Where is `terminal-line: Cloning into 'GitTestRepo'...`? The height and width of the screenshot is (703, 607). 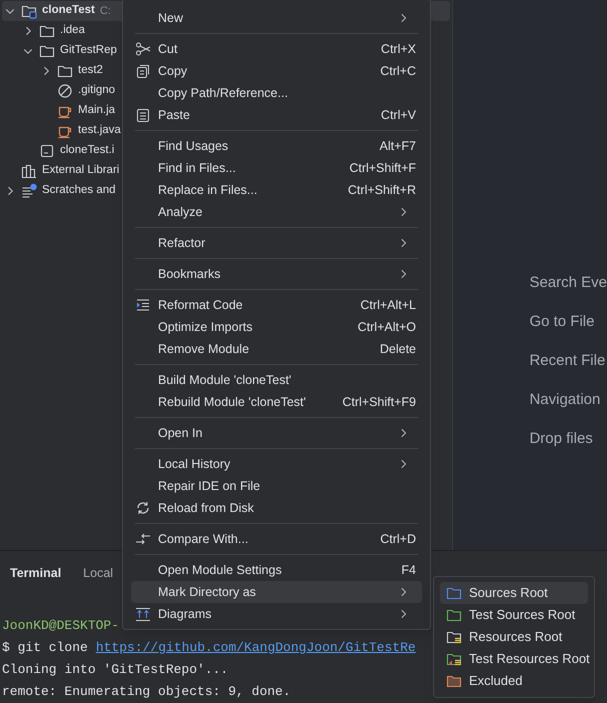
terminal-line: Cloning into 'GitTestRepo'... is located at coordinates (115, 670).